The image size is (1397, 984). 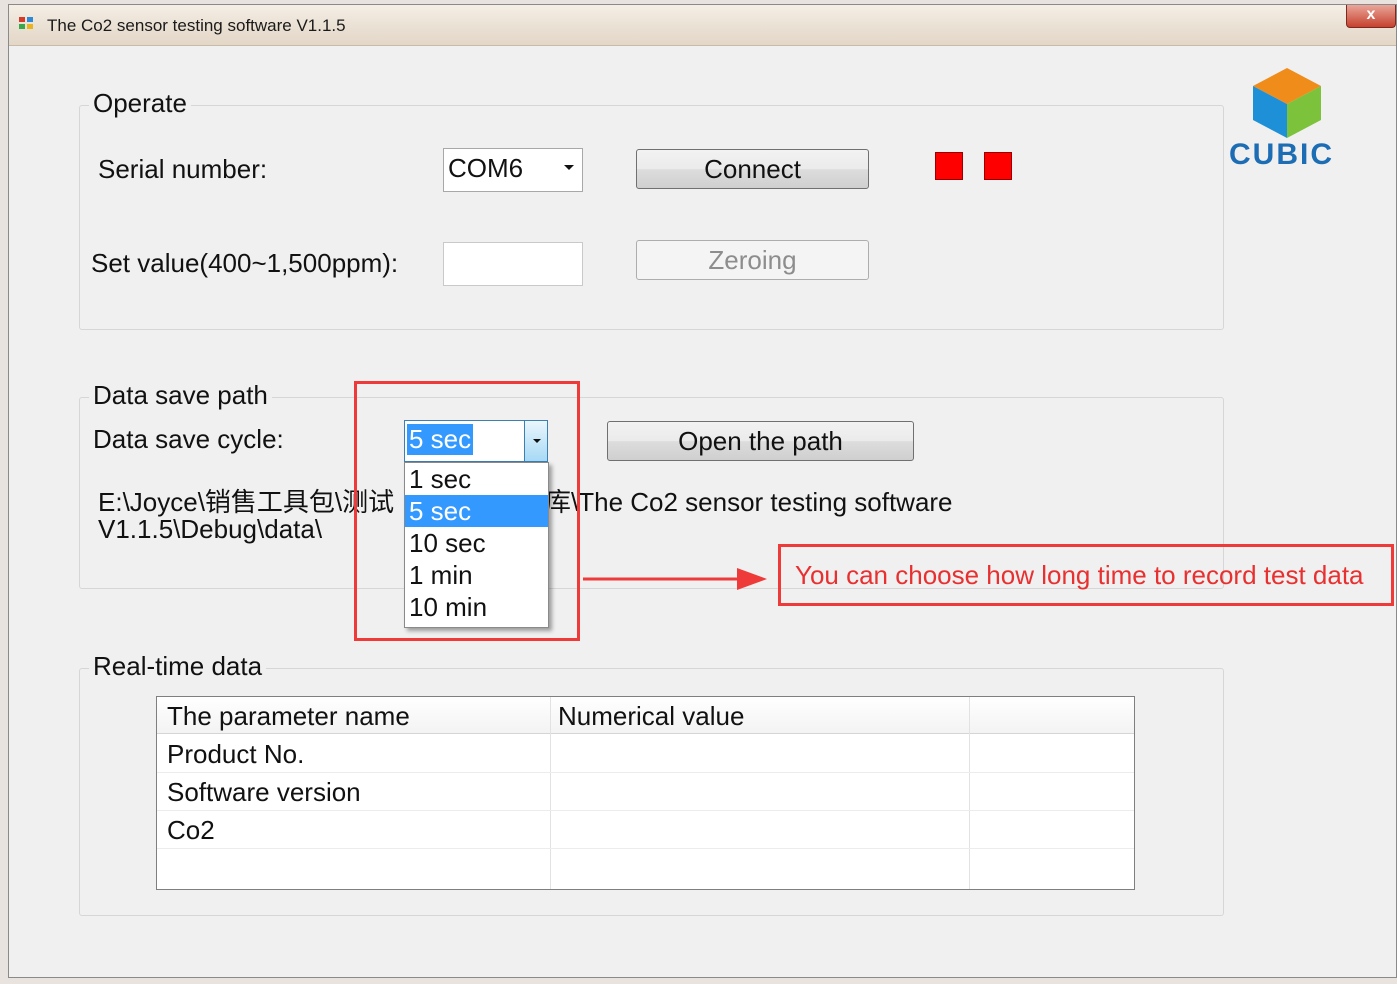 I want to click on open-path-button: Open the path, so click(x=760, y=441).